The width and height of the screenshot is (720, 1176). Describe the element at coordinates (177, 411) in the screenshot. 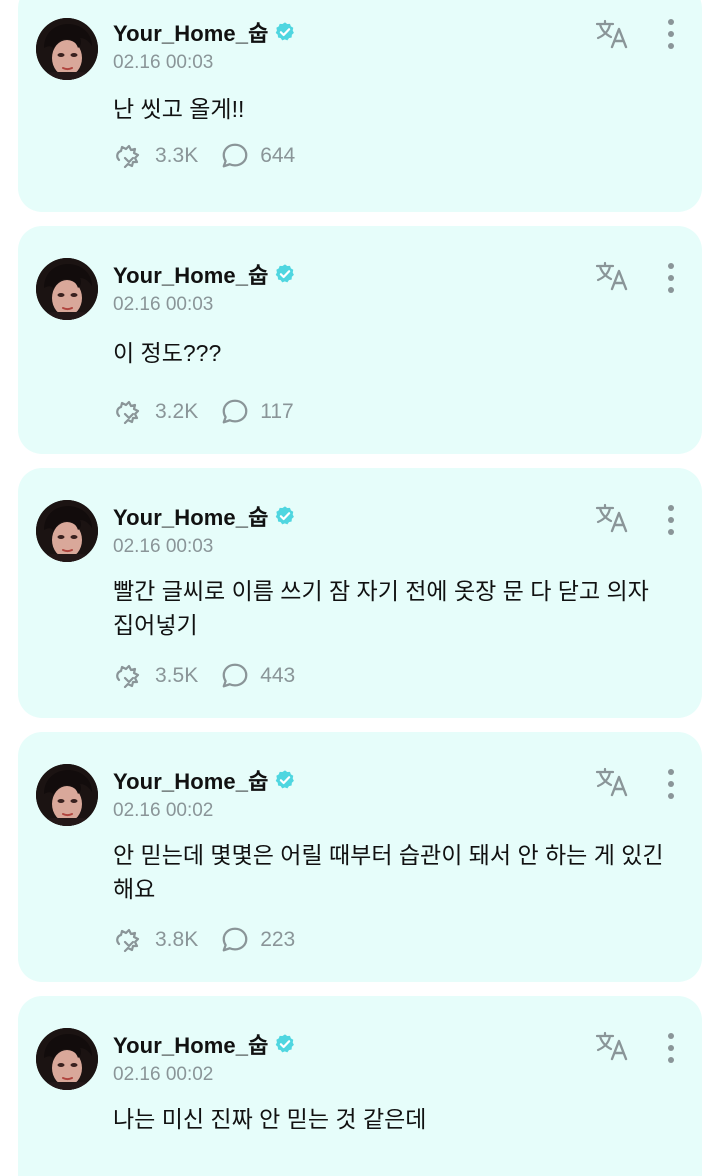

I see `repost-count: 3.2K` at that location.